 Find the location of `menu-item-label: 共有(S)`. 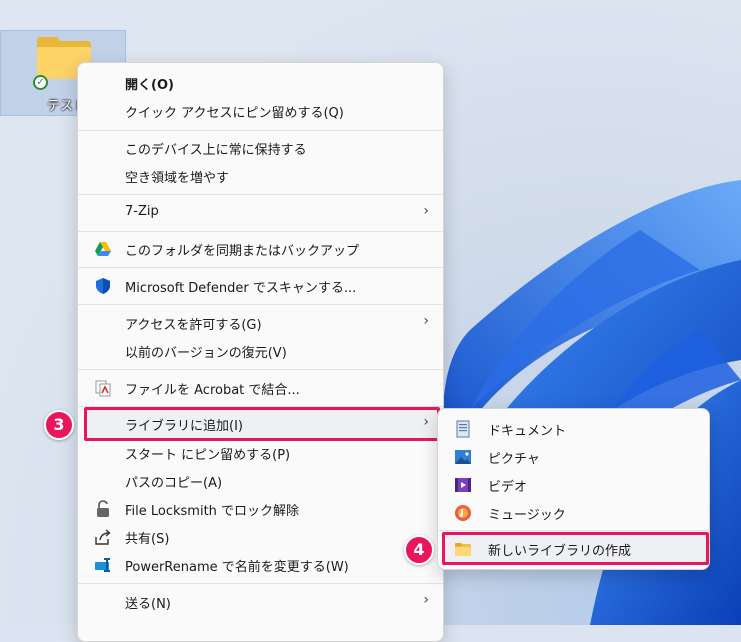

menu-item-label: 共有(S) is located at coordinates (147, 539).